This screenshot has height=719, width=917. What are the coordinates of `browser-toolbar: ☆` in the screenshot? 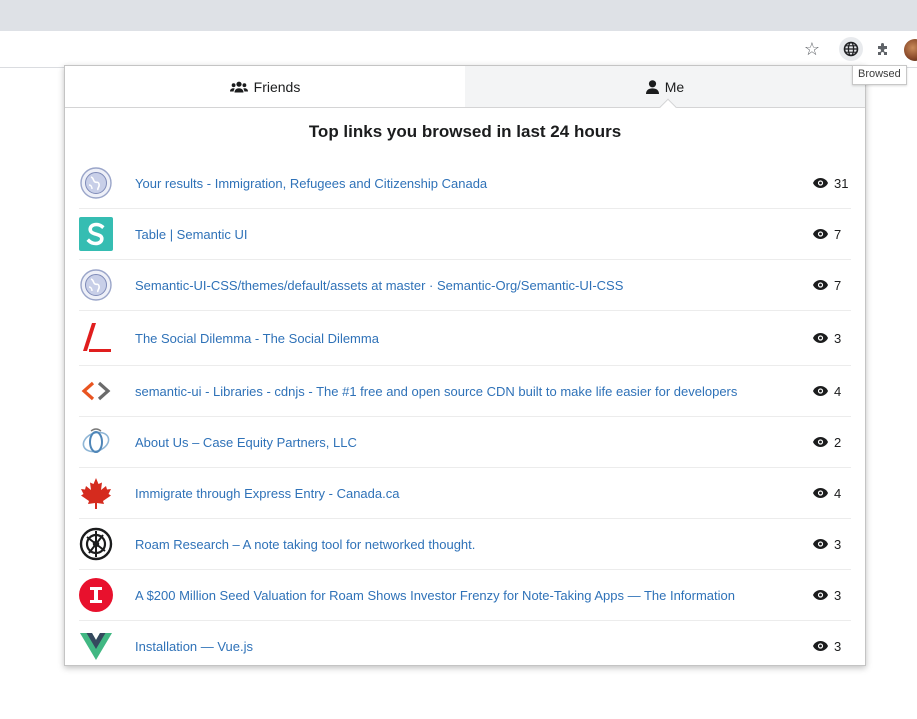 It's located at (458, 49).